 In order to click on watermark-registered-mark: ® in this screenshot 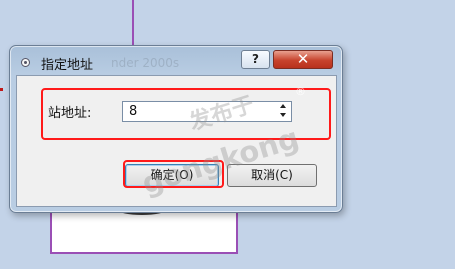, I will do `click(300, 91)`.